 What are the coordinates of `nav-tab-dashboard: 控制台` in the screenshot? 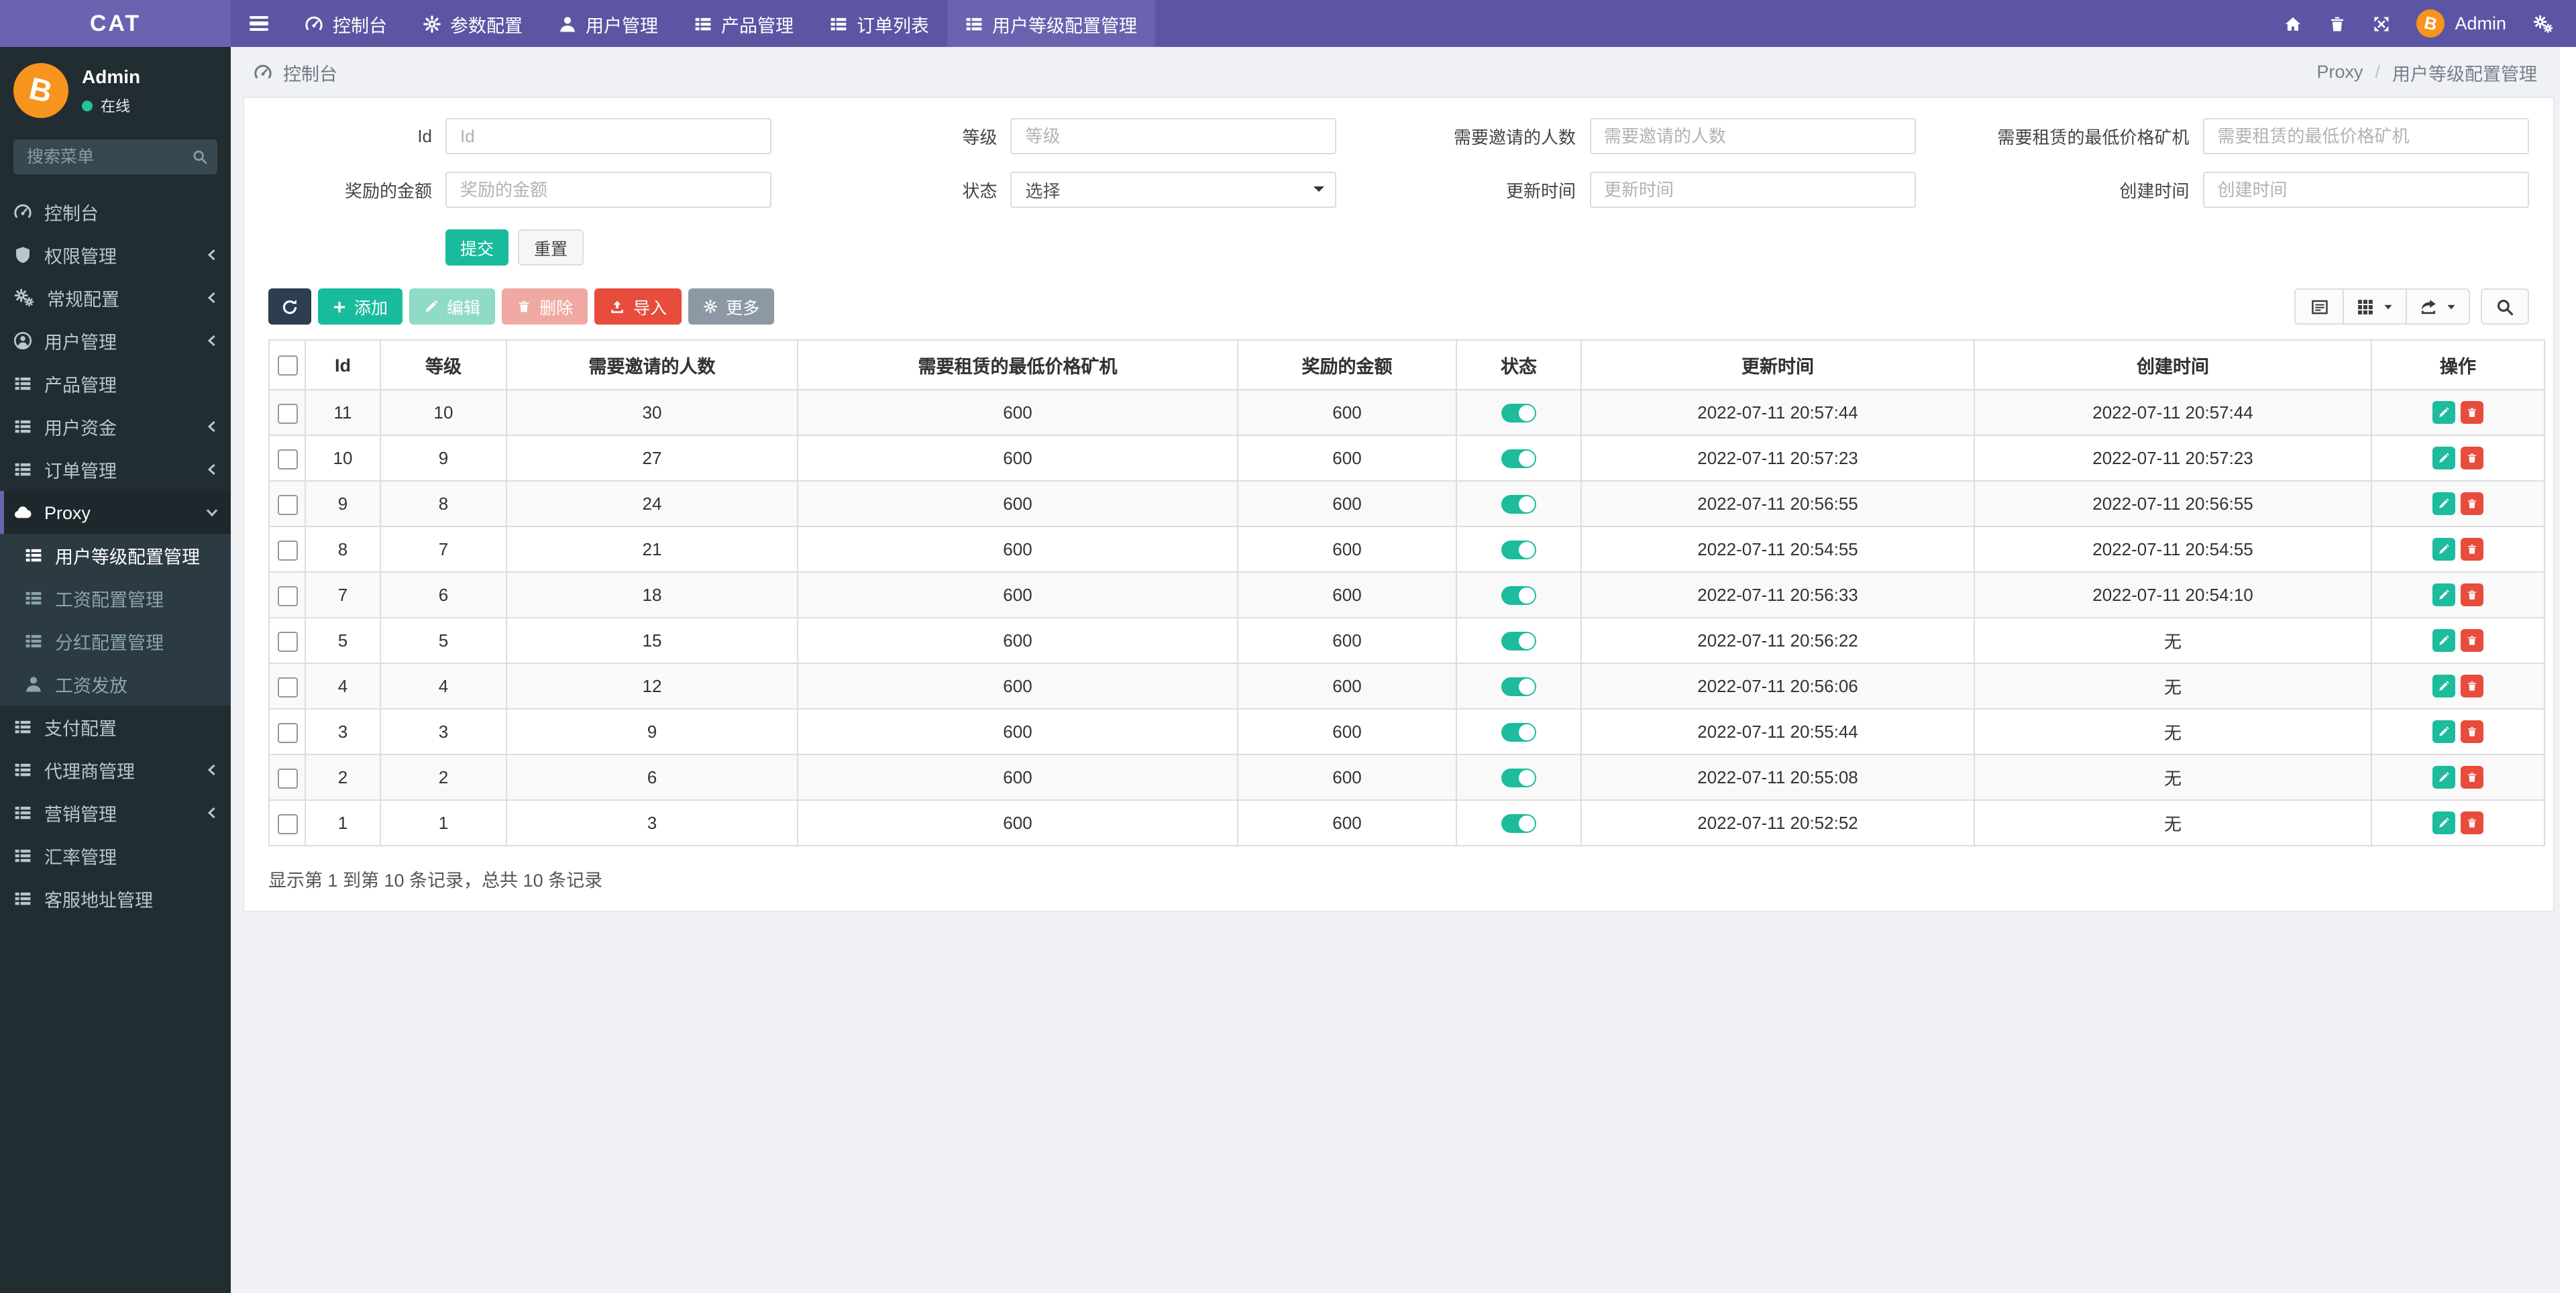 It's located at (346, 23).